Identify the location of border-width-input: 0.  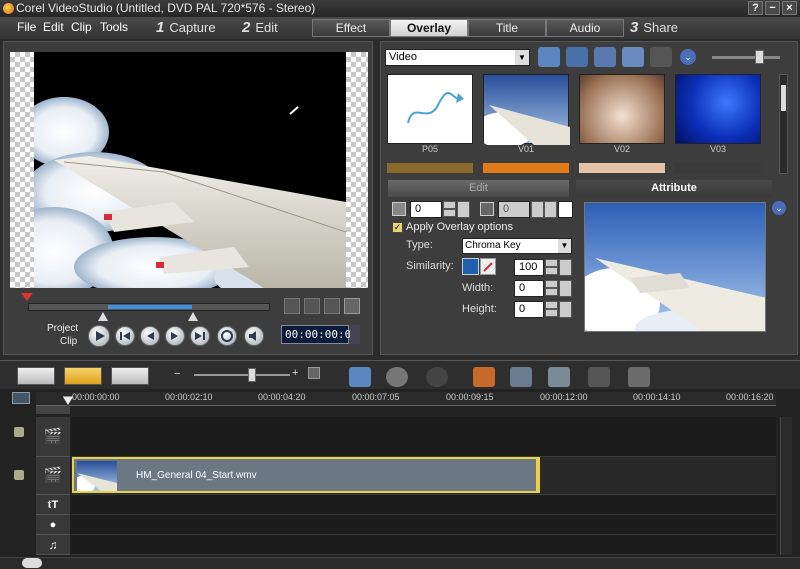
(426, 209).